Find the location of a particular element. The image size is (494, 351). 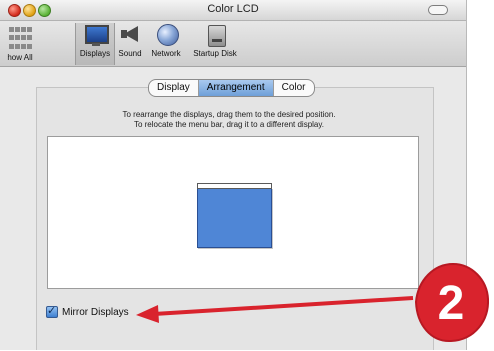

toolbar-label: Sound is located at coordinates (130, 53).